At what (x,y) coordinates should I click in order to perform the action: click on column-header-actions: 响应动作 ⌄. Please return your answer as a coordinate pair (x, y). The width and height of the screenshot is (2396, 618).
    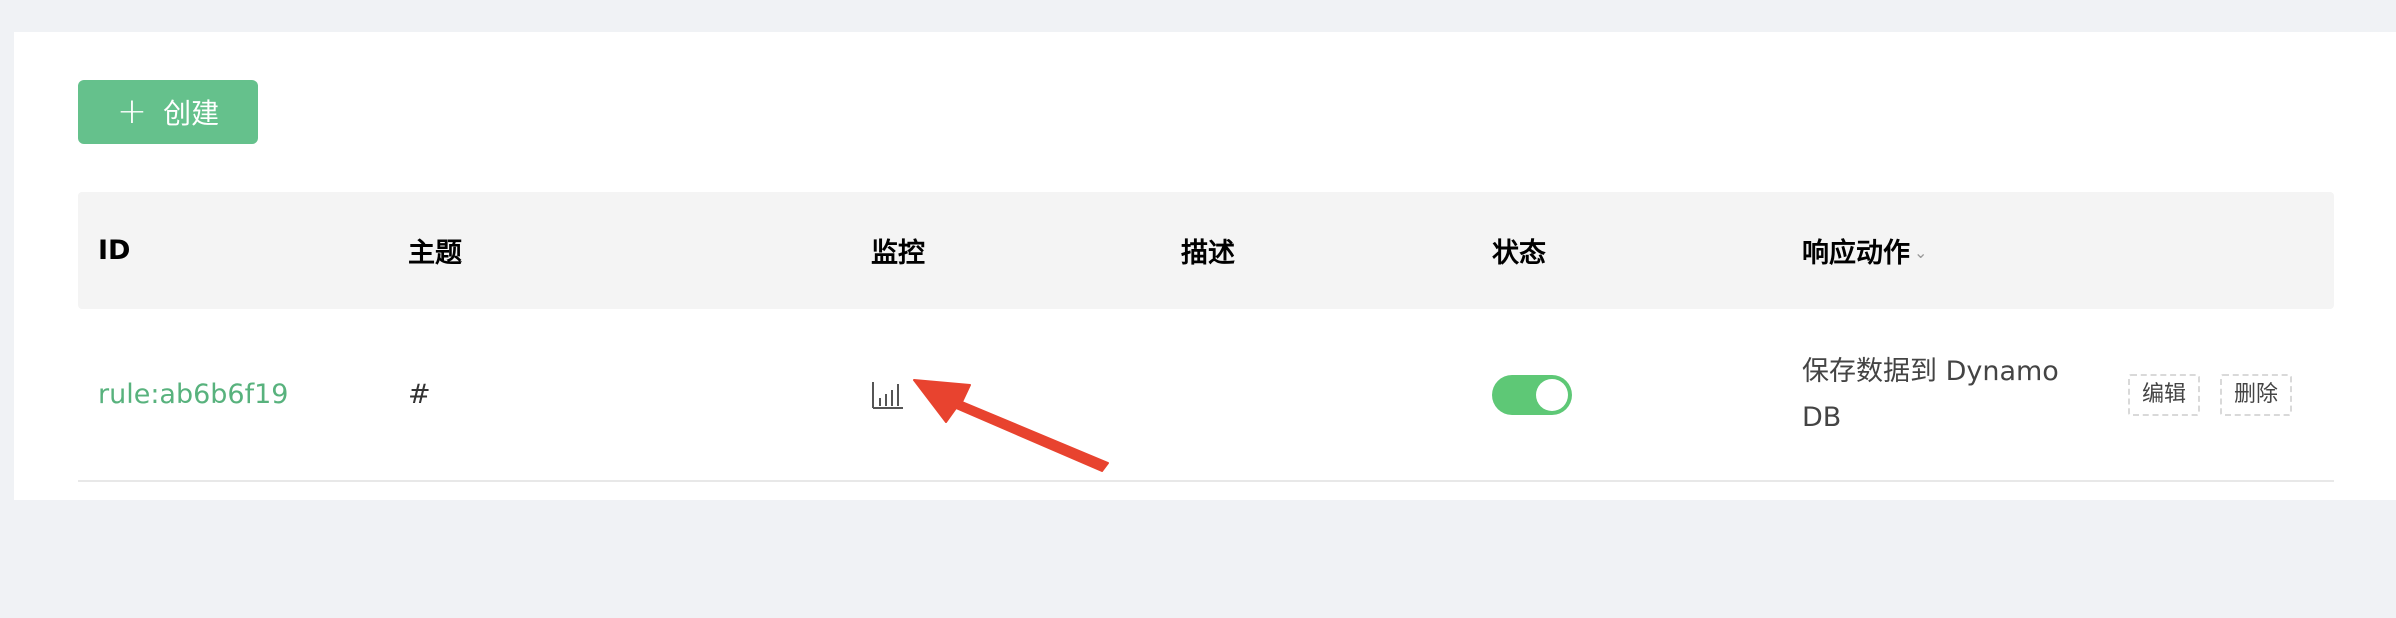
    Looking at the image, I should click on (1864, 250).